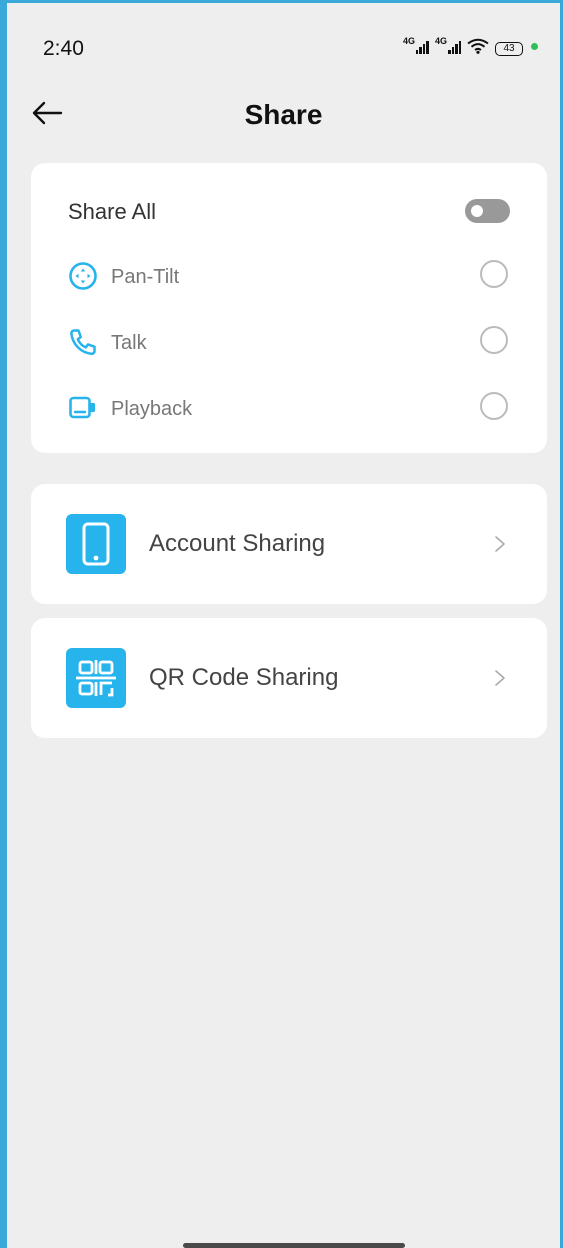  Describe the element at coordinates (145, 277) in the screenshot. I see `permission-label: Pan-Tilt` at that location.